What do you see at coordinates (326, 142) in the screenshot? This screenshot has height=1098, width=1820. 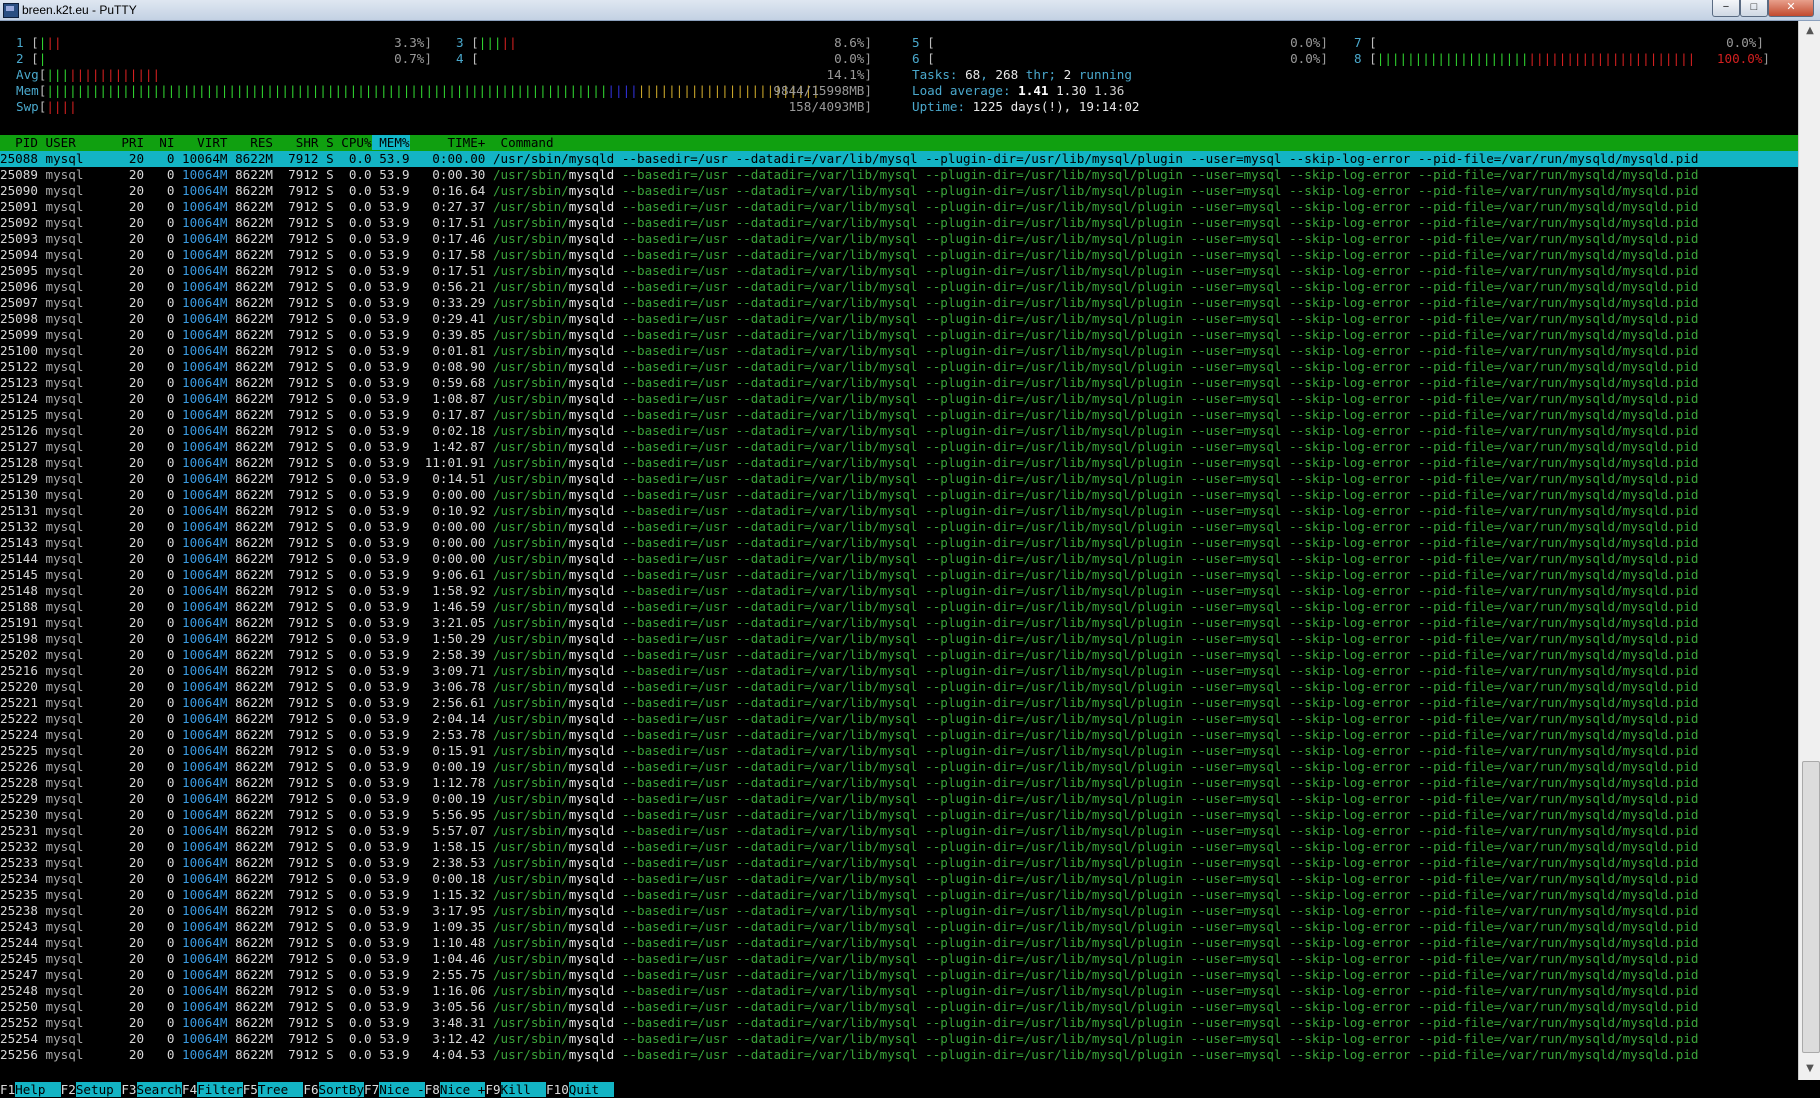 I see `column-header-s: S` at bounding box center [326, 142].